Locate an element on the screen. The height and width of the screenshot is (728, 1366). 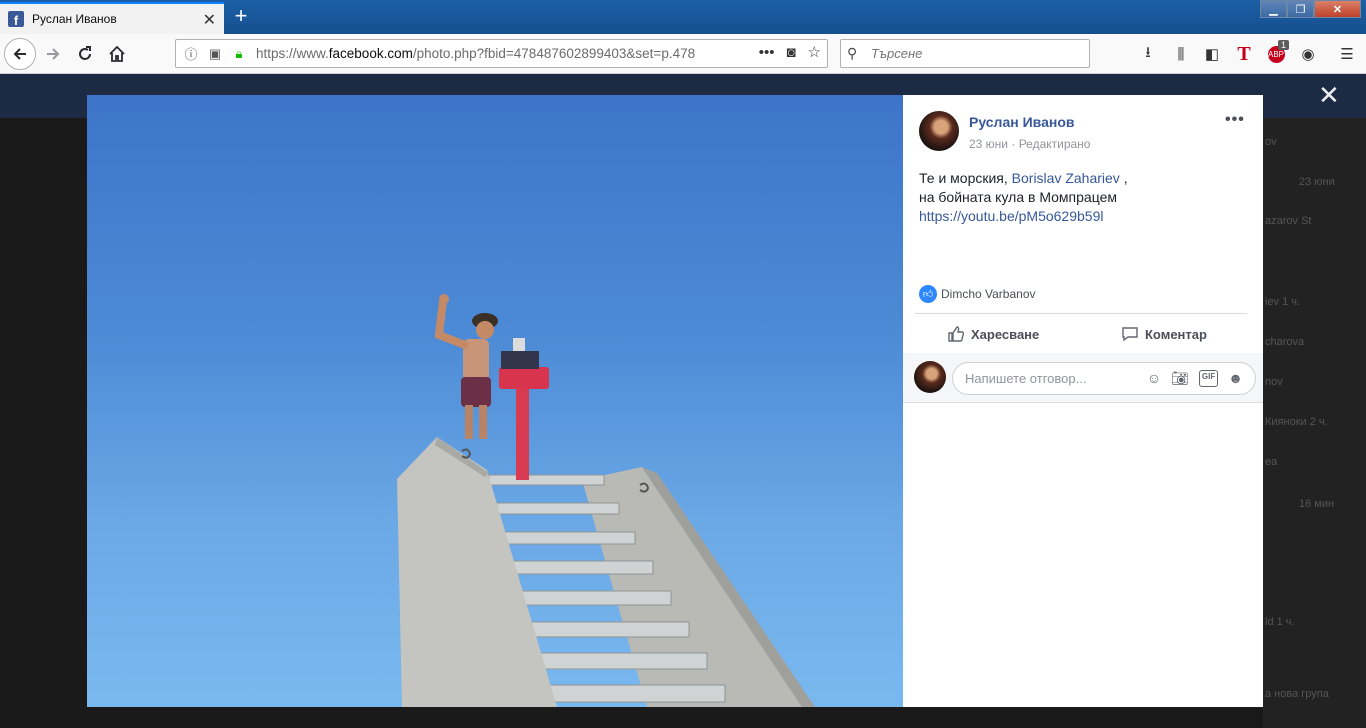
sidebar-item: 16 мин is located at coordinates (1317, 504).